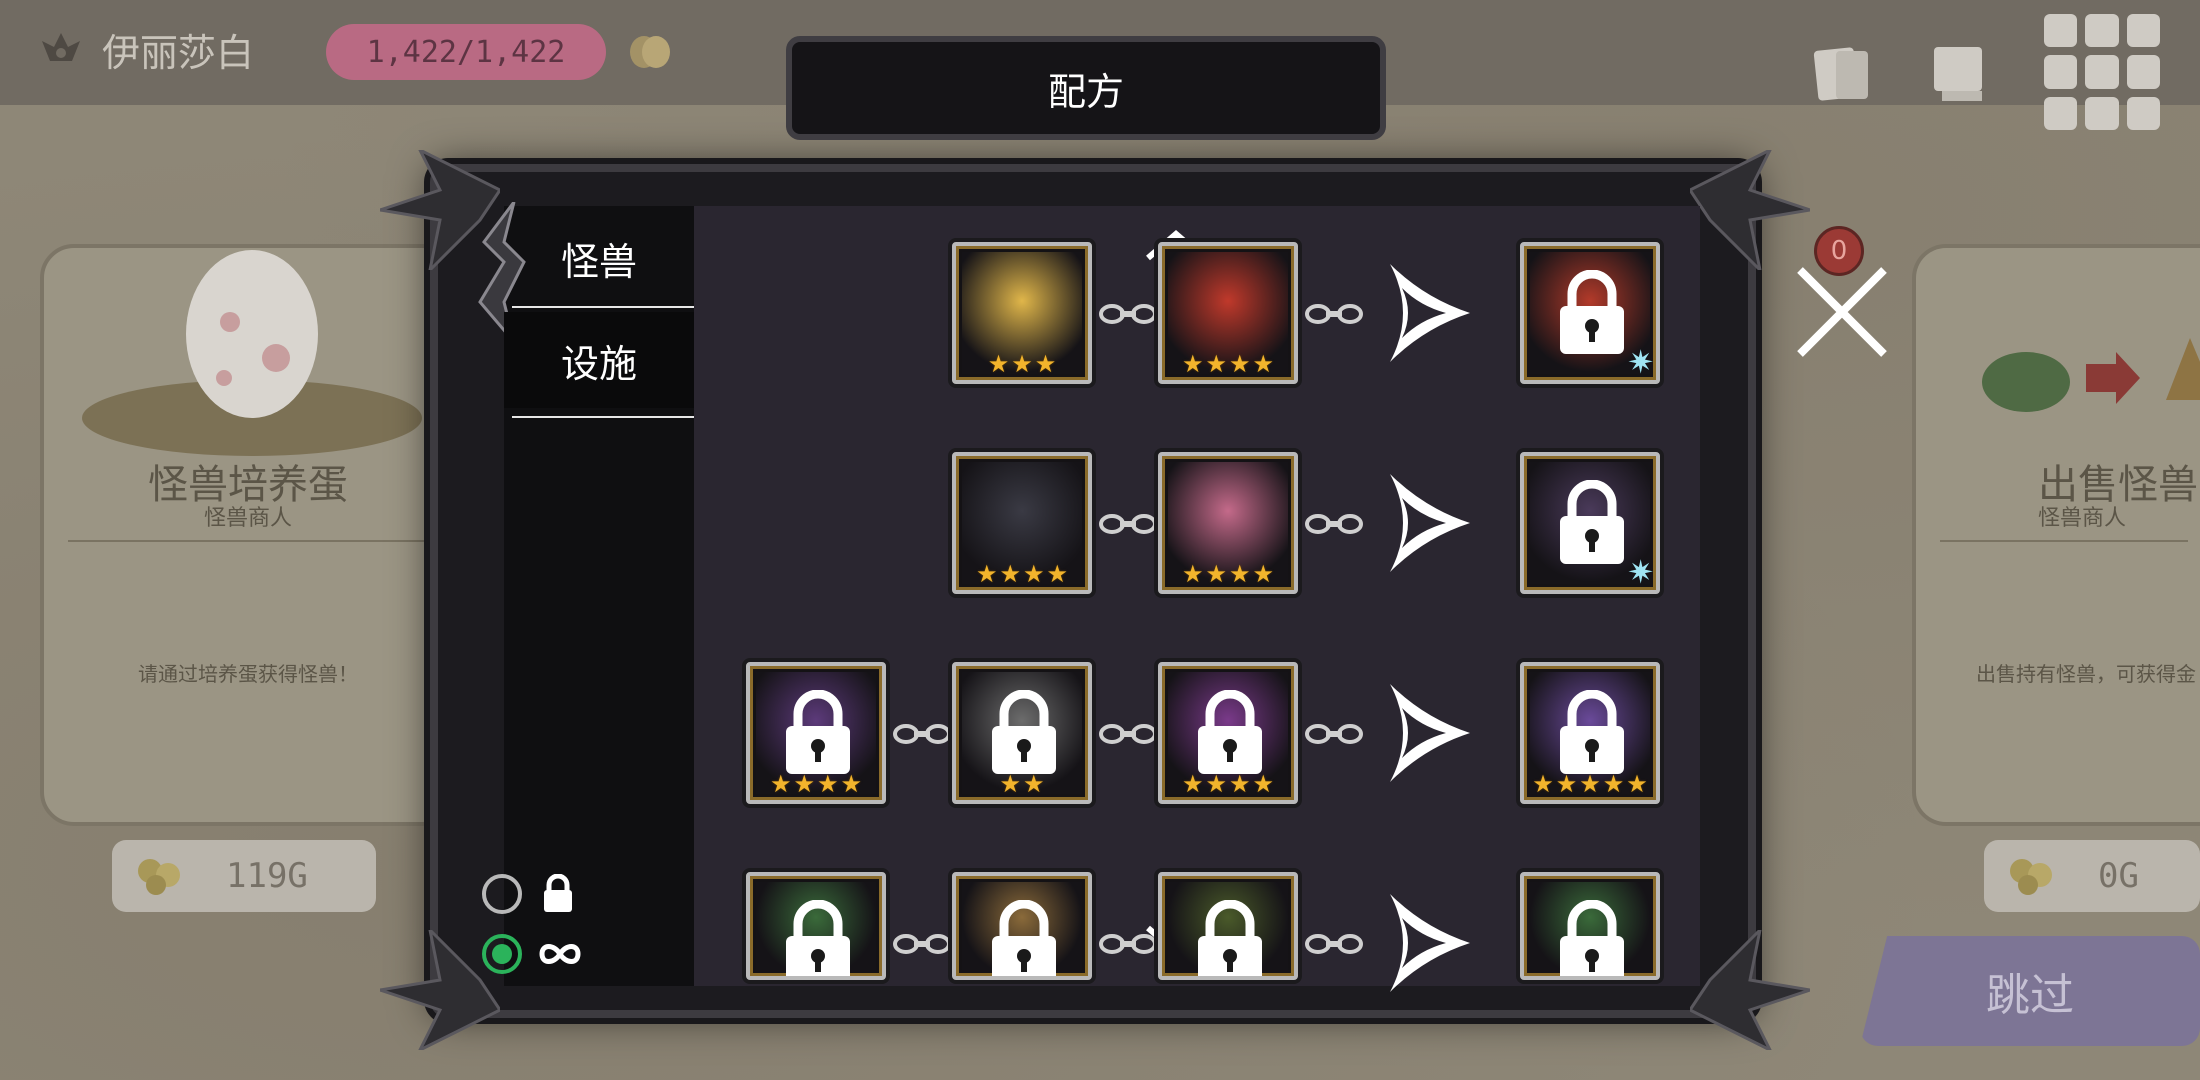 The height and width of the screenshot is (1080, 2200). Describe the element at coordinates (1086, 88) in the screenshot. I see `modal-title: 配方` at that location.